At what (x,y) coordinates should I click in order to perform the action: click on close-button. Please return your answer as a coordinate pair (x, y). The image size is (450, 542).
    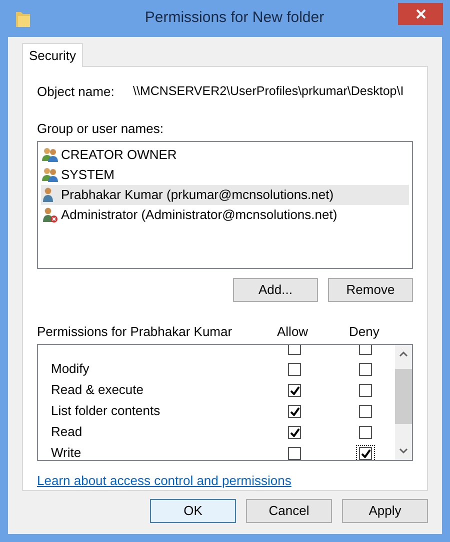
    Looking at the image, I should click on (420, 13).